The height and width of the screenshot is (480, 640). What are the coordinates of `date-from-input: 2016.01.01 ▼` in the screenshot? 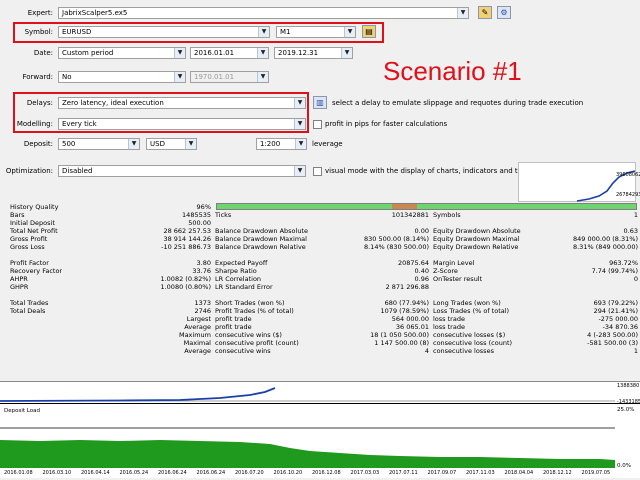 It's located at (229, 53).